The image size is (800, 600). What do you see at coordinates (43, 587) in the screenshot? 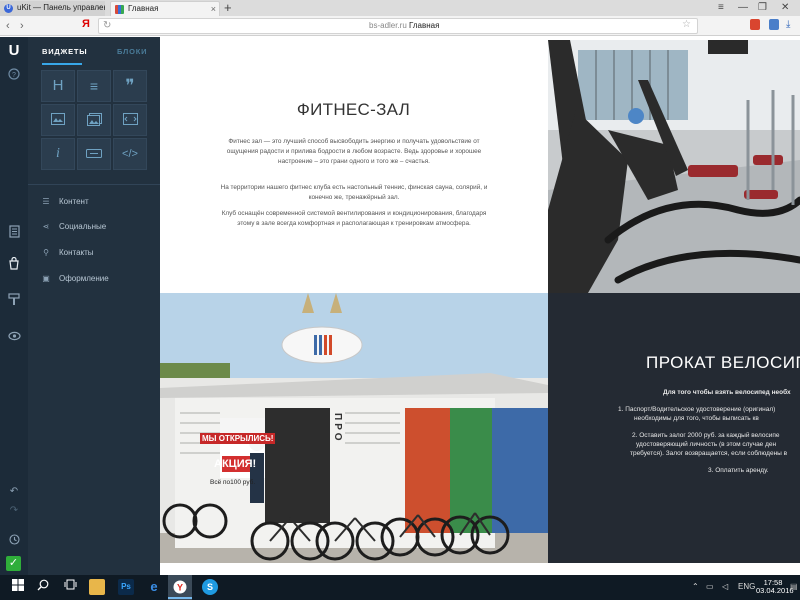
I see `search-icon` at bounding box center [43, 587].